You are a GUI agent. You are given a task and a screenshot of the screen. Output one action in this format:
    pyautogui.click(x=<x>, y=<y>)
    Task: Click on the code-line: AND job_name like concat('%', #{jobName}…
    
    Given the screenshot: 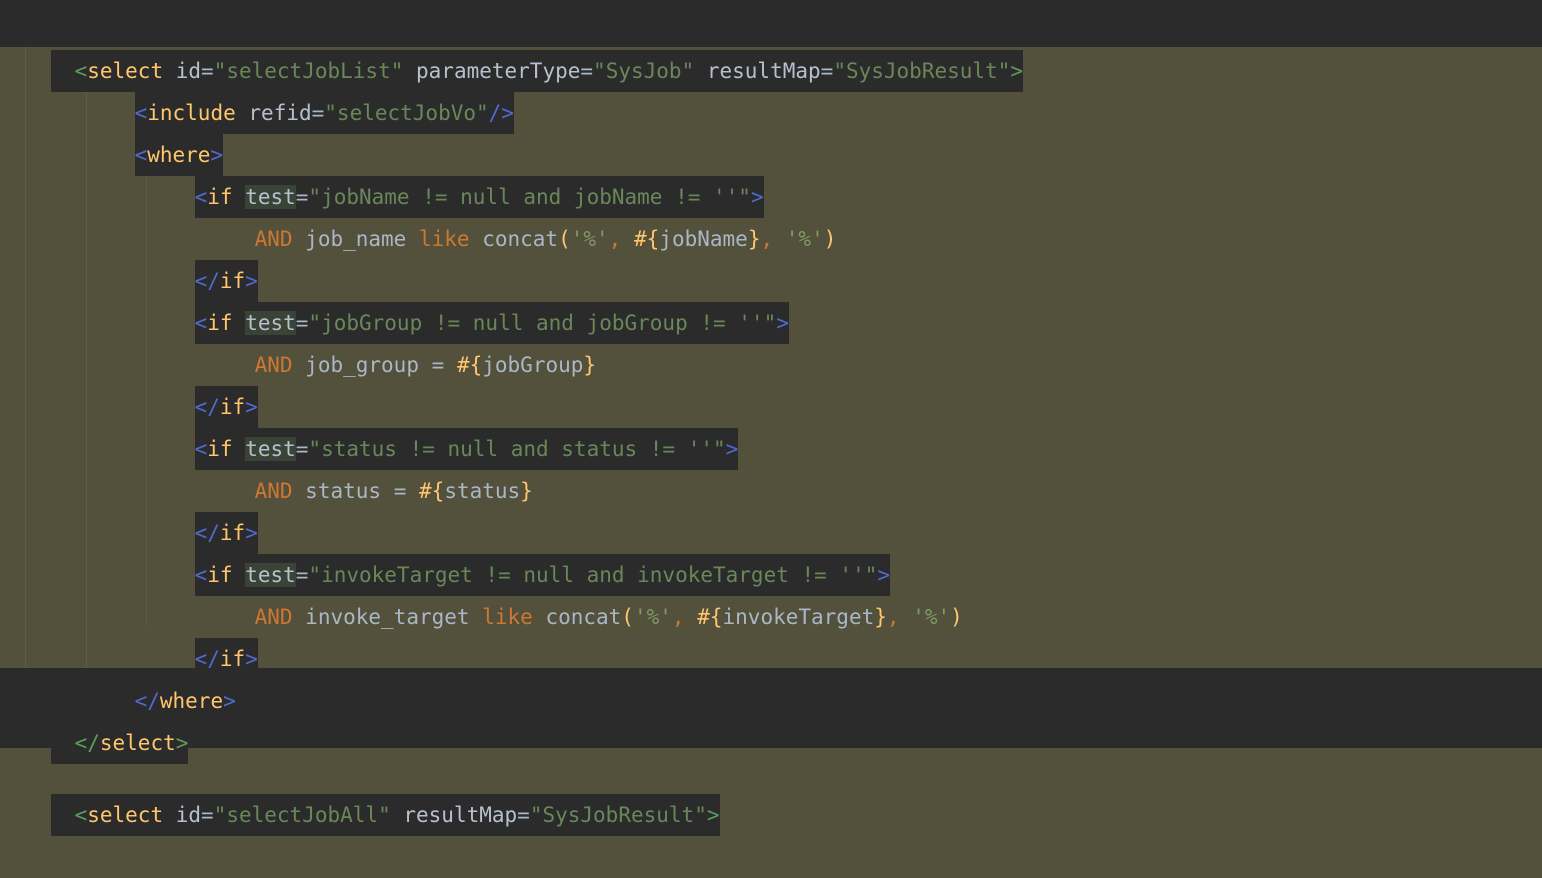 What is the action you would take?
    pyautogui.click(x=771, y=213)
    